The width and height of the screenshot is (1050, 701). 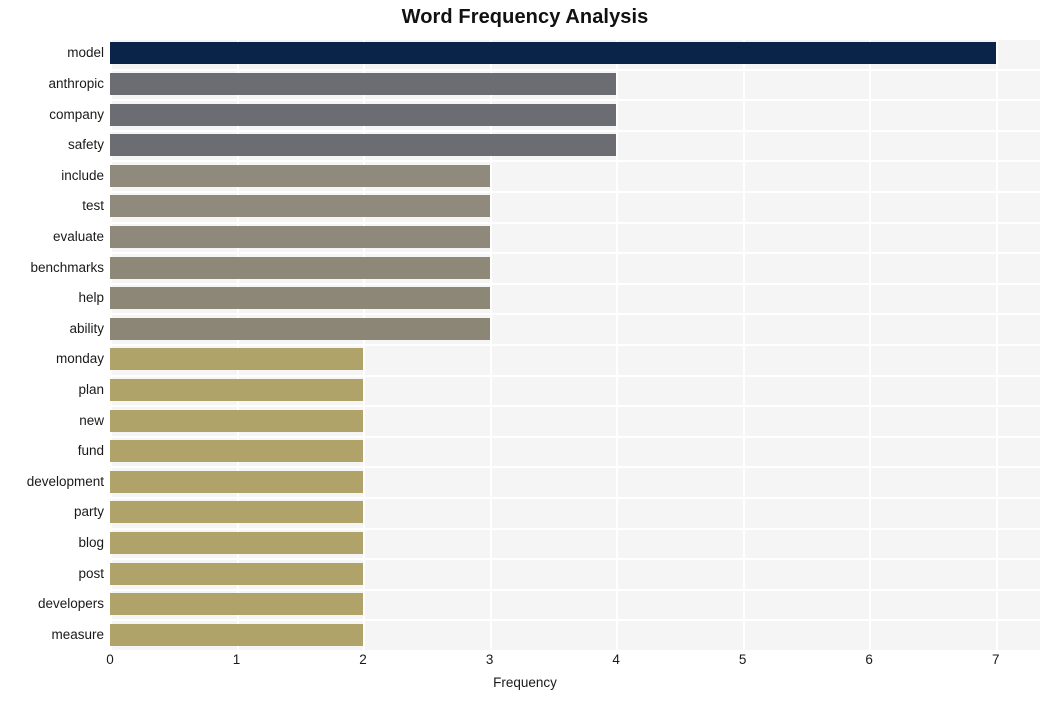 I want to click on y-tick-label-anthropic: anthropic, so click(x=76, y=83).